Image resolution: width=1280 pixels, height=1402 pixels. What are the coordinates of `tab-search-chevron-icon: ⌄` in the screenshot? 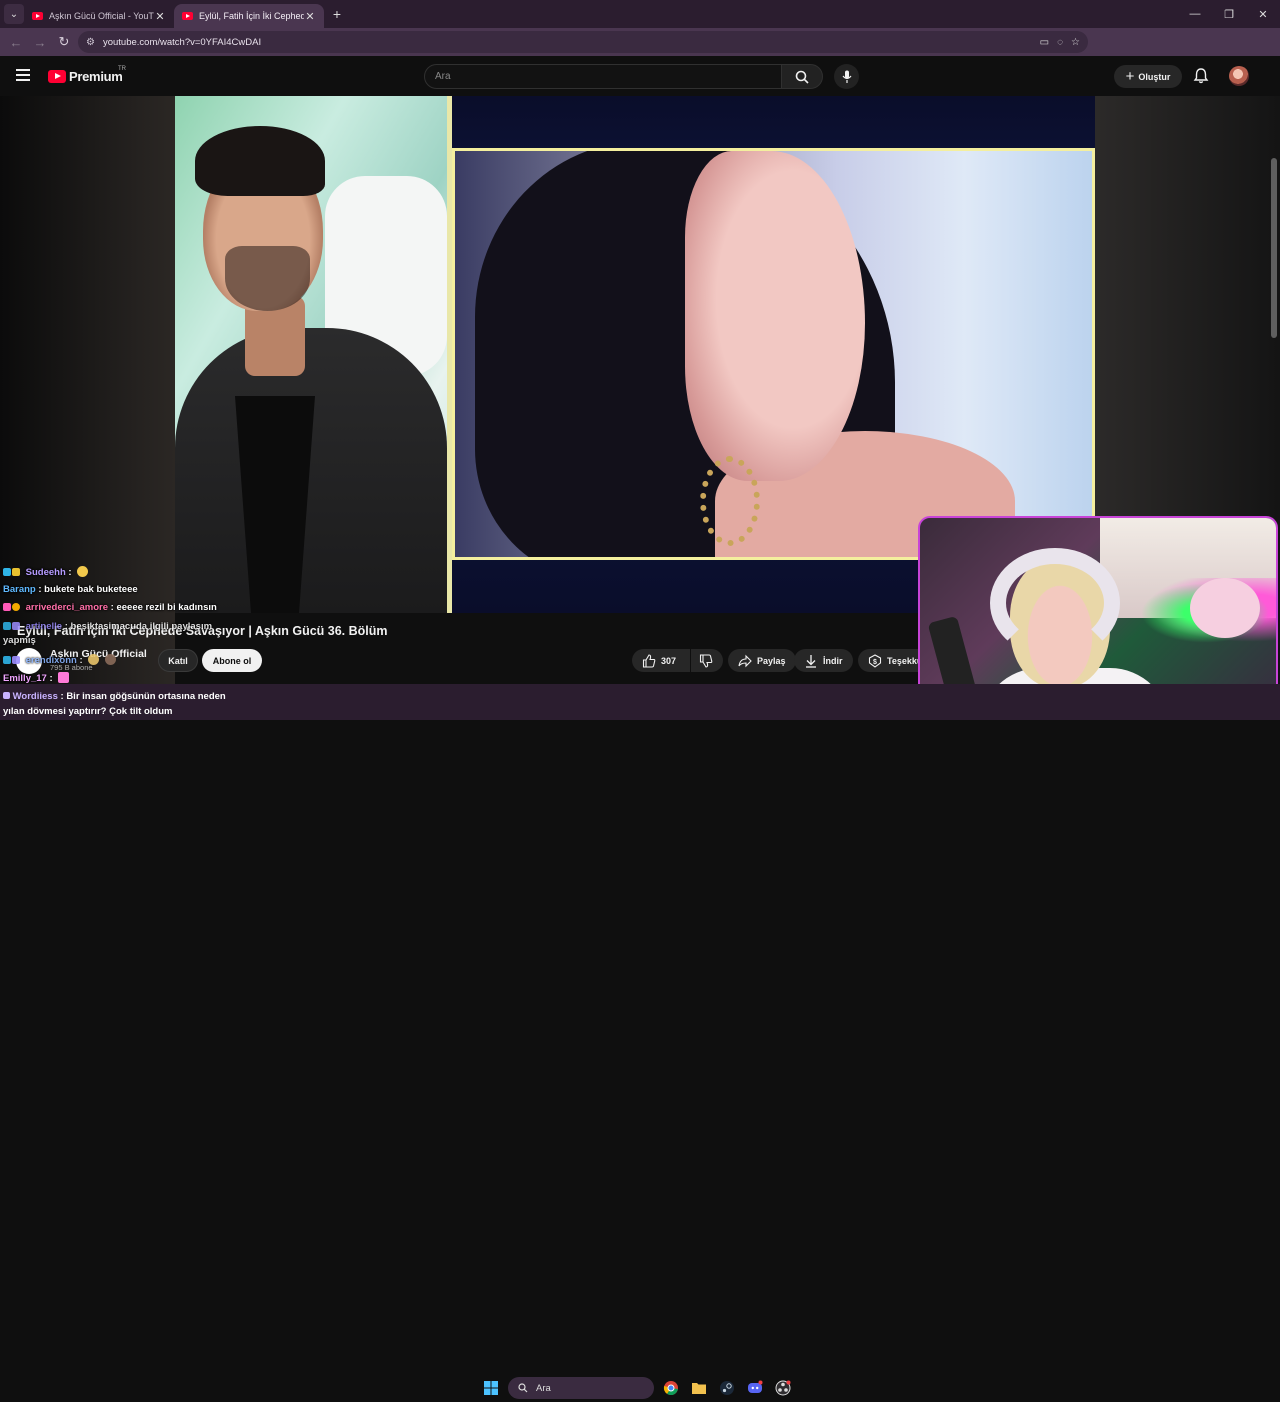 It's located at (14, 14).